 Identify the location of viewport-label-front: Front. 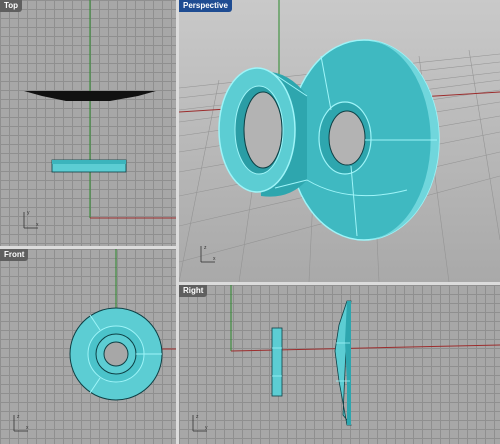
(14, 255).